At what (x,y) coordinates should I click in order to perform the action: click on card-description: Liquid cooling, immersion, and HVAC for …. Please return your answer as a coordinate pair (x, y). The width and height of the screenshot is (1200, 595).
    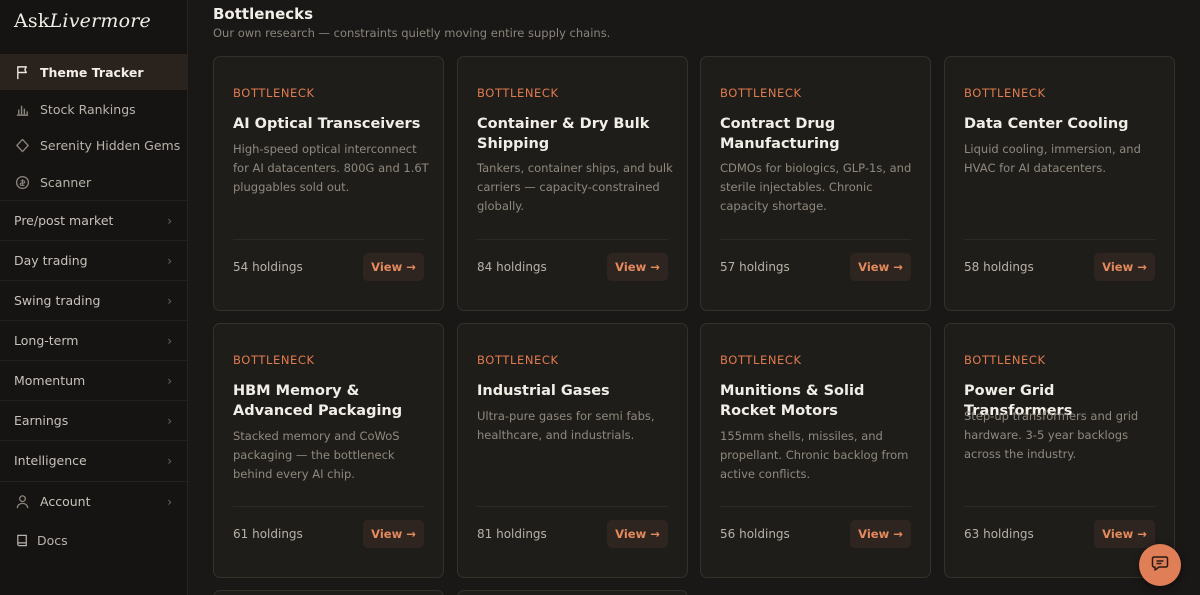
    Looking at the image, I should click on (1052, 158).